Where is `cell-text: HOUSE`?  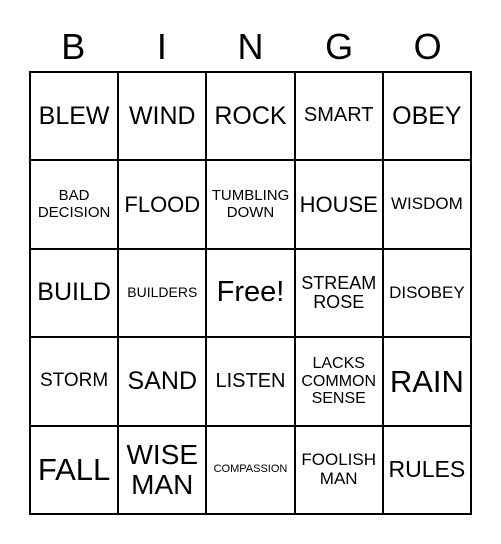 cell-text: HOUSE is located at coordinates (338, 204).